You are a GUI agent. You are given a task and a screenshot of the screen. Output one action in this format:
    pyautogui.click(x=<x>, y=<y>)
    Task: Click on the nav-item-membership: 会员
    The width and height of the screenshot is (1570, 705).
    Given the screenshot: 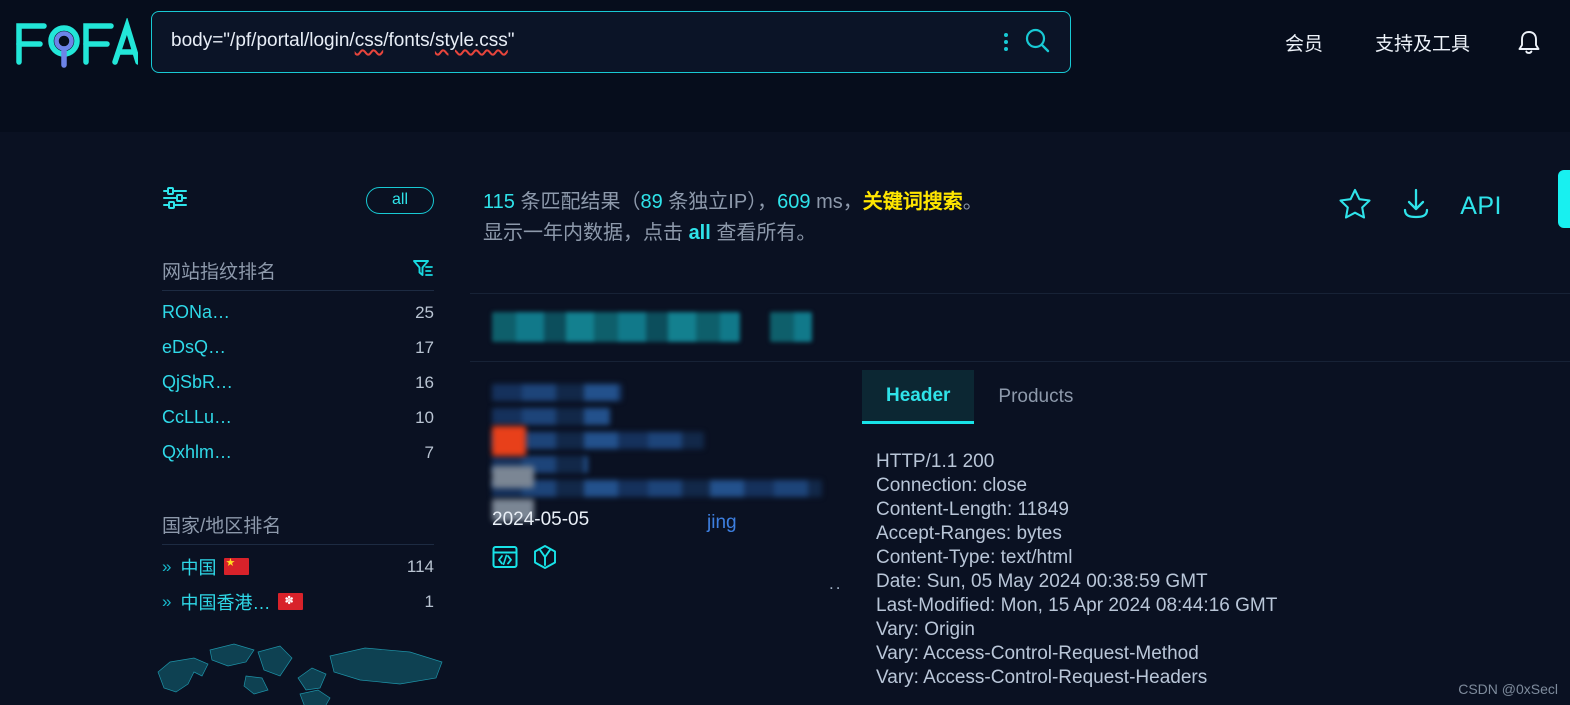 What is the action you would take?
    pyautogui.click(x=1304, y=42)
    